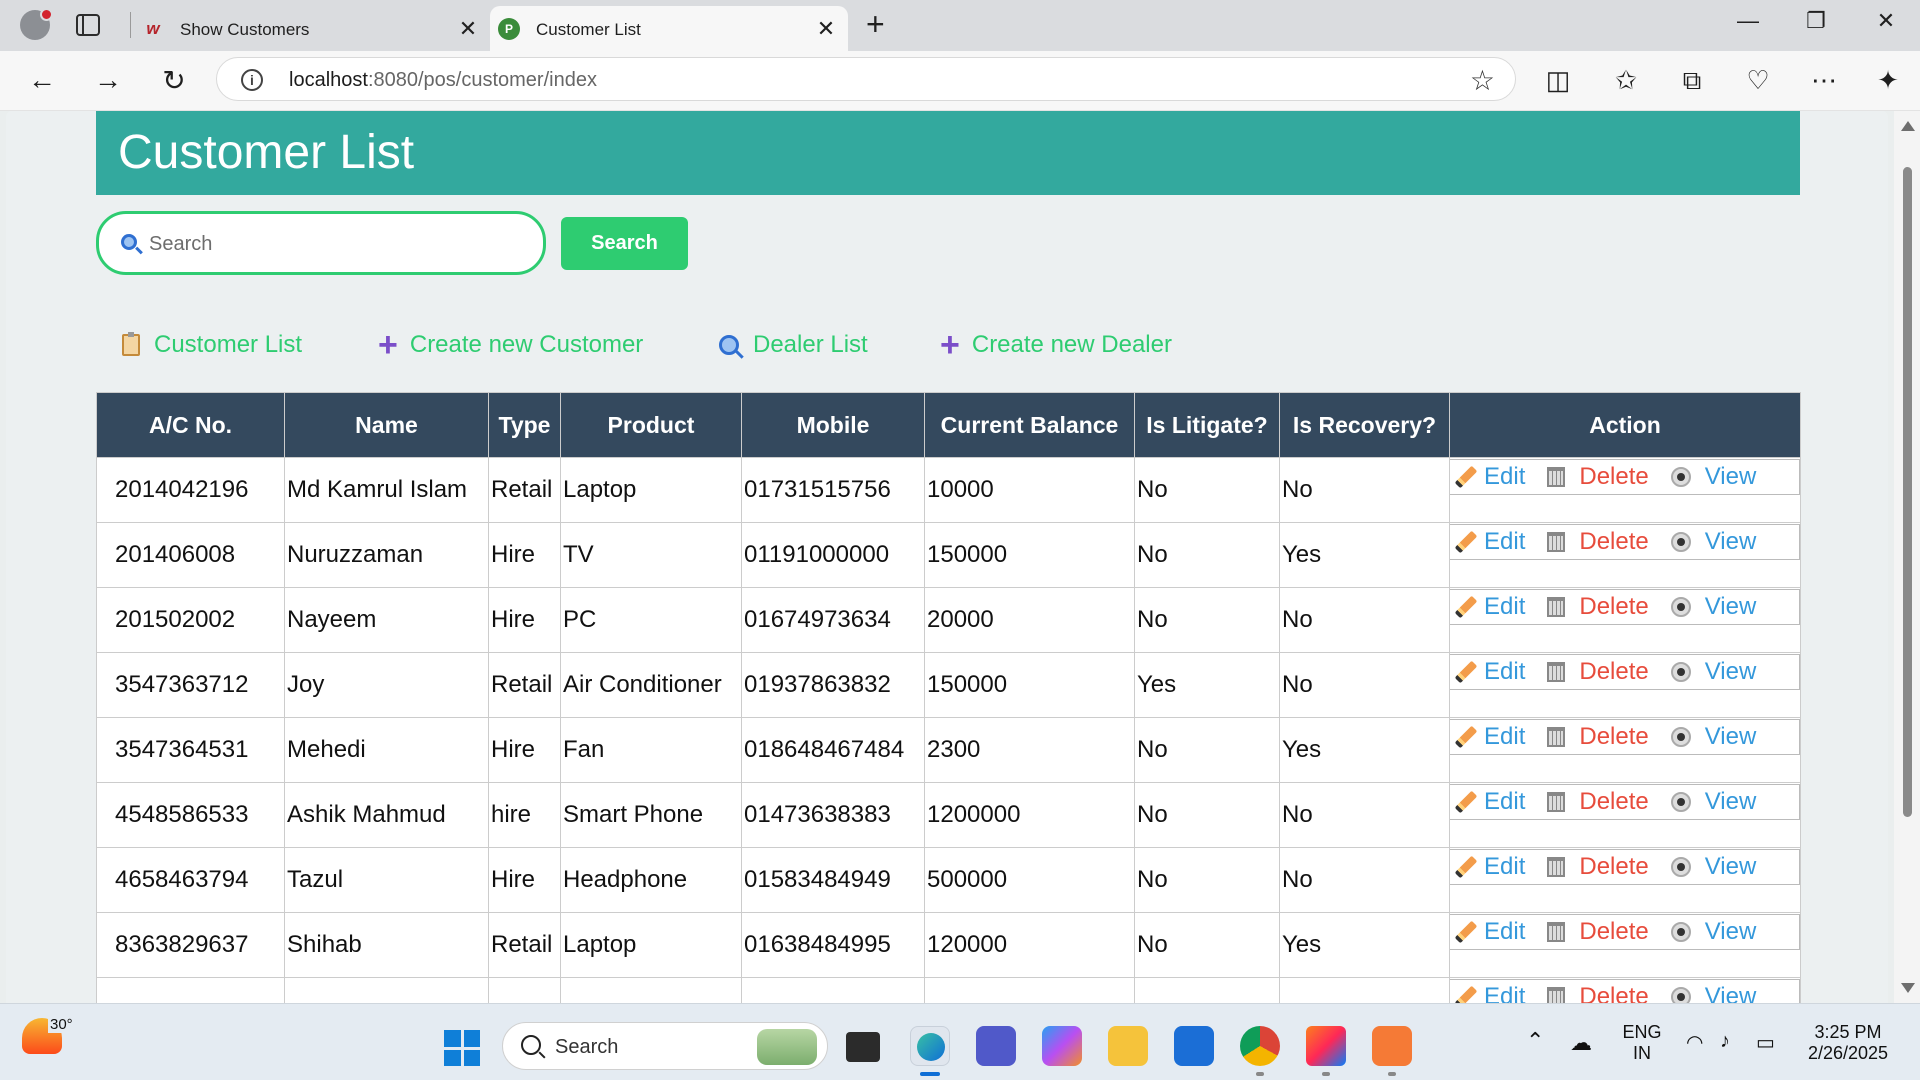 The image size is (1920, 1080). What do you see at coordinates (482, 80) in the screenshot?
I see `url-path: :8080/pos/customer/index` at bounding box center [482, 80].